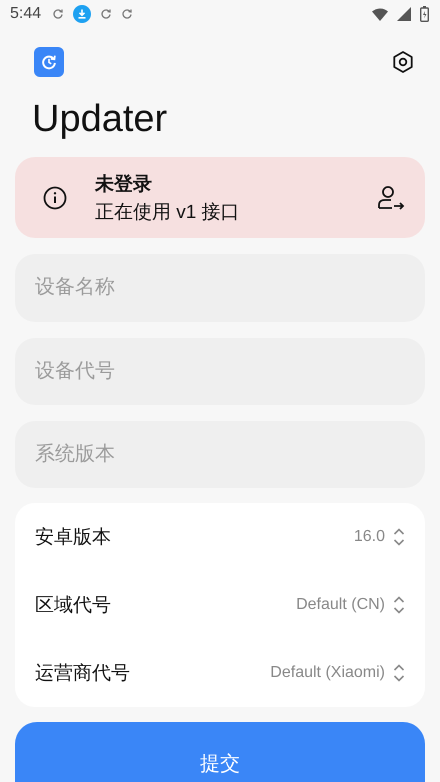 The width and height of the screenshot is (440, 782). I want to click on input-field: 设备代号, so click(220, 371).